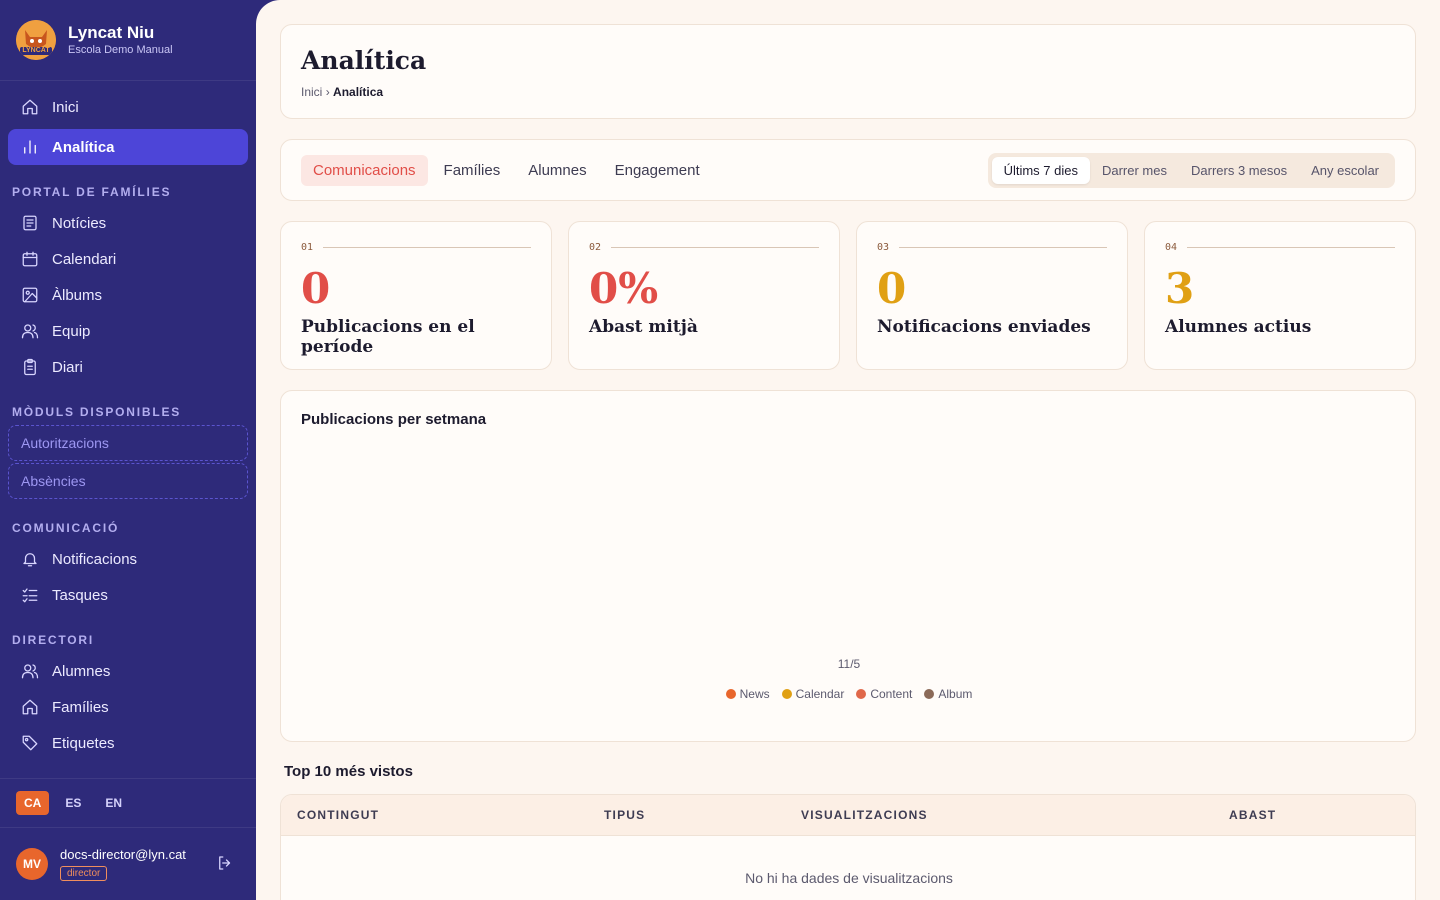 This screenshot has width=1440, height=900. What do you see at coordinates (364, 170) in the screenshot?
I see `tab-comunicacions: Comunicacions` at bounding box center [364, 170].